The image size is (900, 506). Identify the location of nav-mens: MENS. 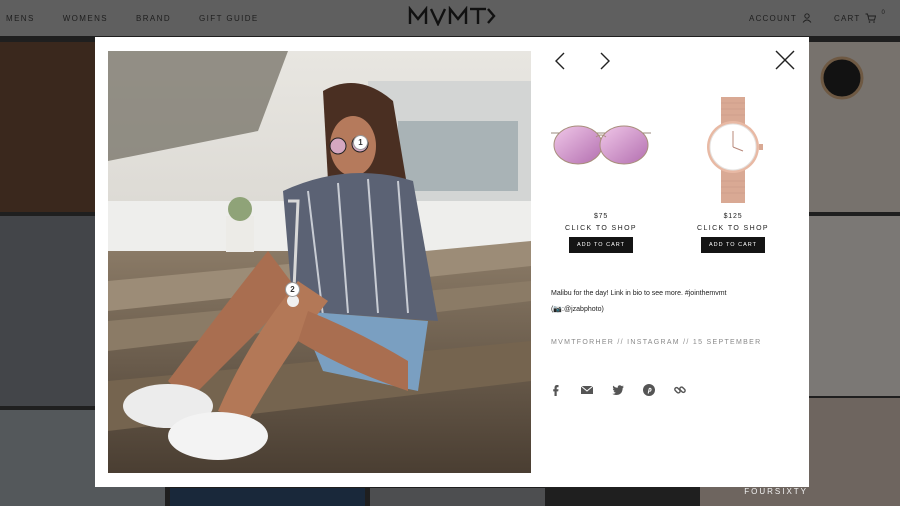
(20, 18).